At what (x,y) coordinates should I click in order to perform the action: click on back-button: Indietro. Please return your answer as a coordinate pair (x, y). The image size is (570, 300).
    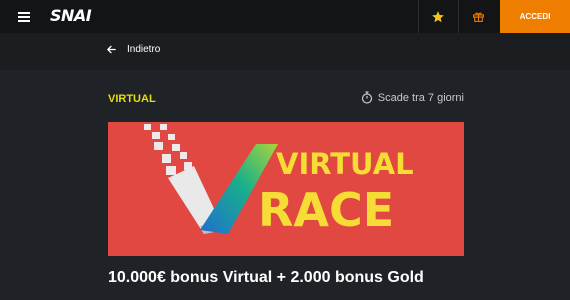
    Looking at the image, I should click on (133, 49).